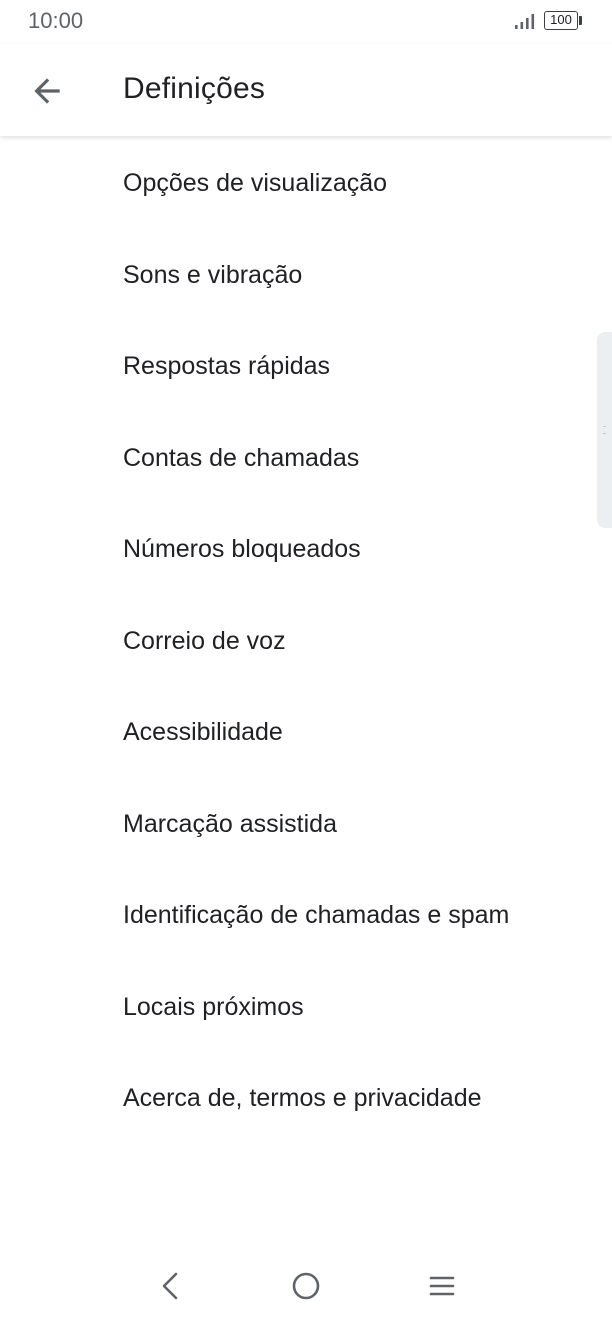 The height and width of the screenshot is (1328, 612). What do you see at coordinates (56, 20) in the screenshot?
I see `status-time: 10:00` at bounding box center [56, 20].